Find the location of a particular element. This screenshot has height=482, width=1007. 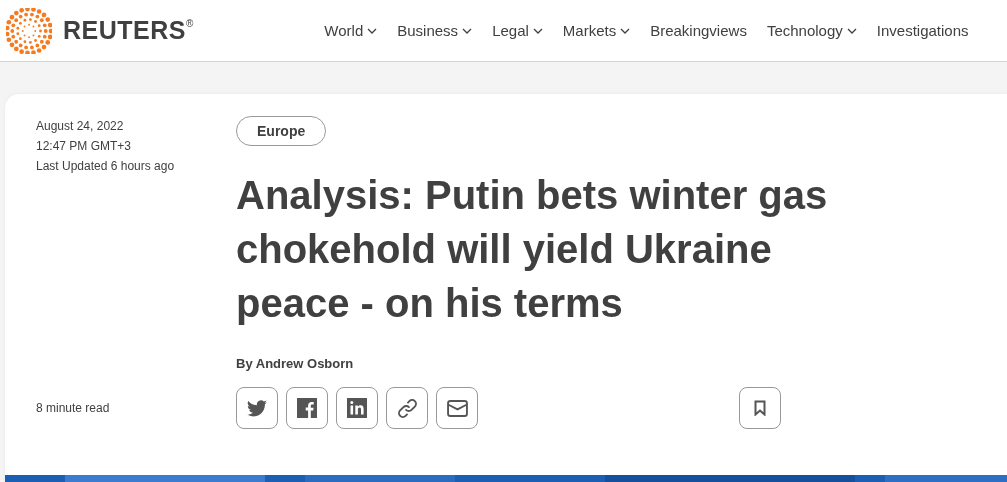

link-share-button is located at coordinates (407, 408).